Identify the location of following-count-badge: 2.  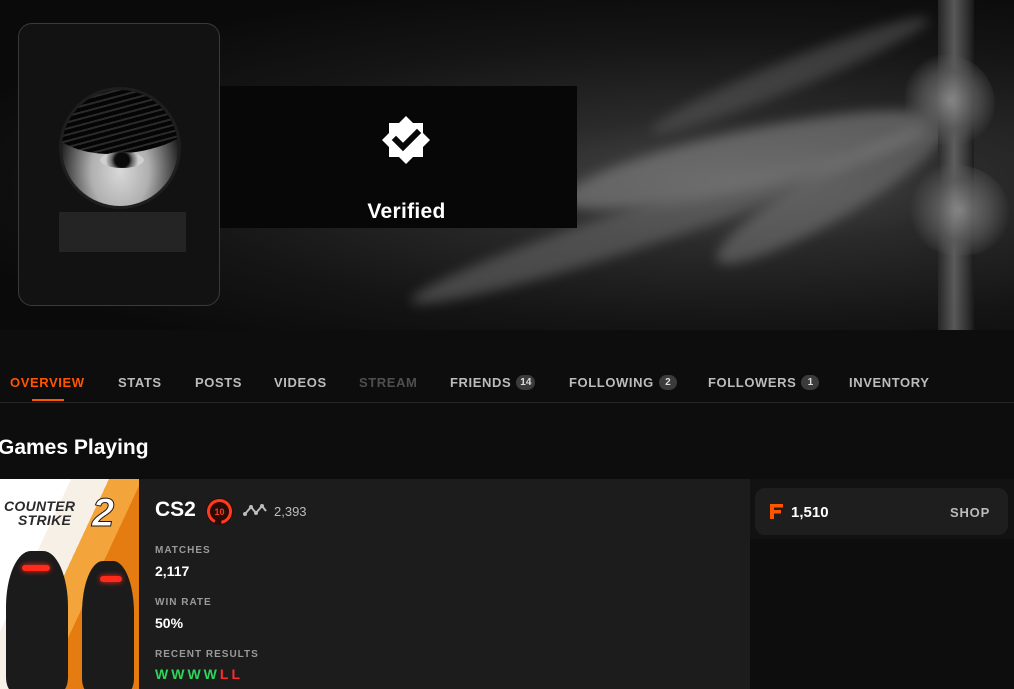
(667, 382).